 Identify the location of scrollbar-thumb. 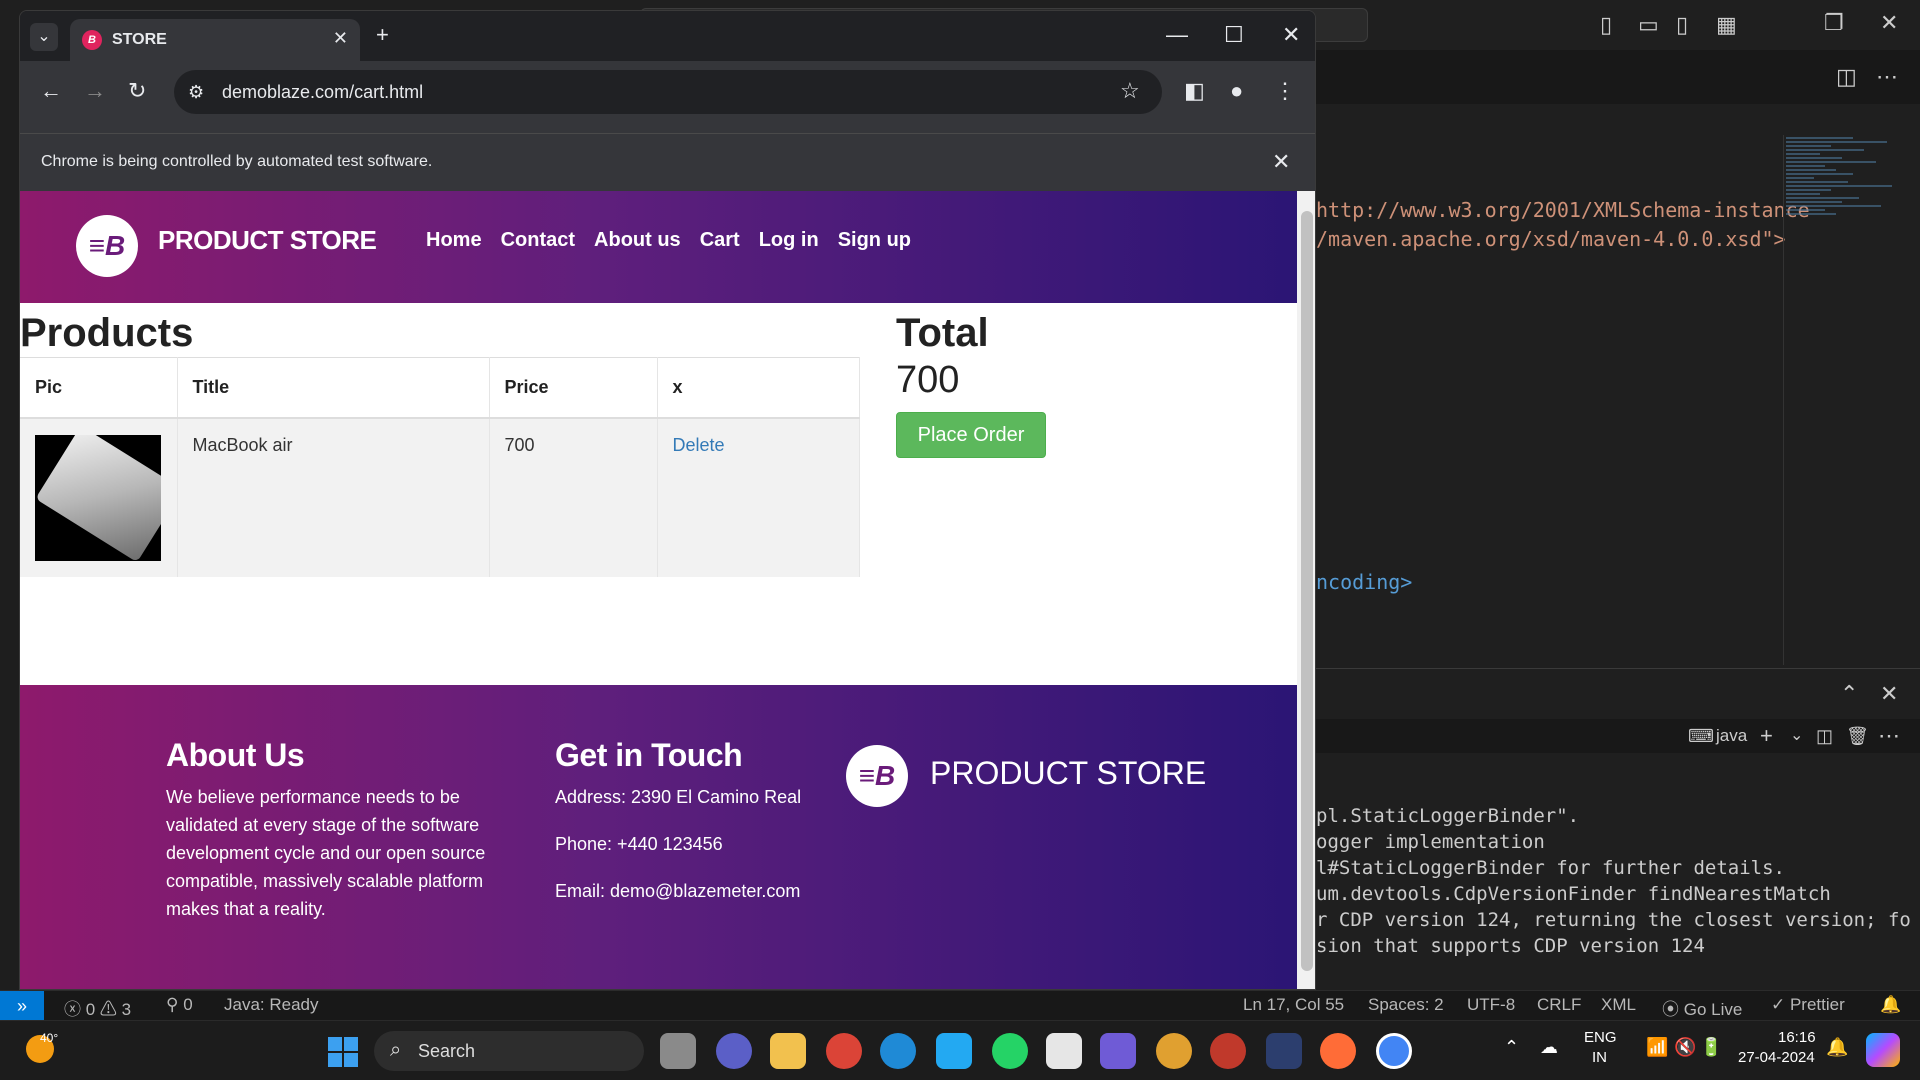
(1307, 591).